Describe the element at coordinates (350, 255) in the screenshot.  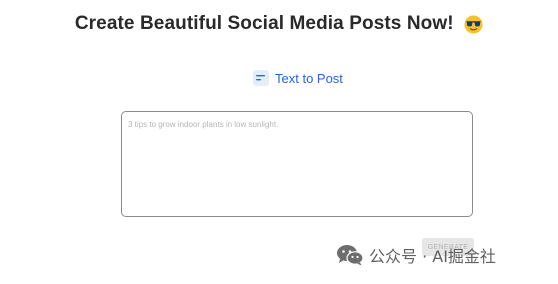
I see `wechat-icon` at that location.